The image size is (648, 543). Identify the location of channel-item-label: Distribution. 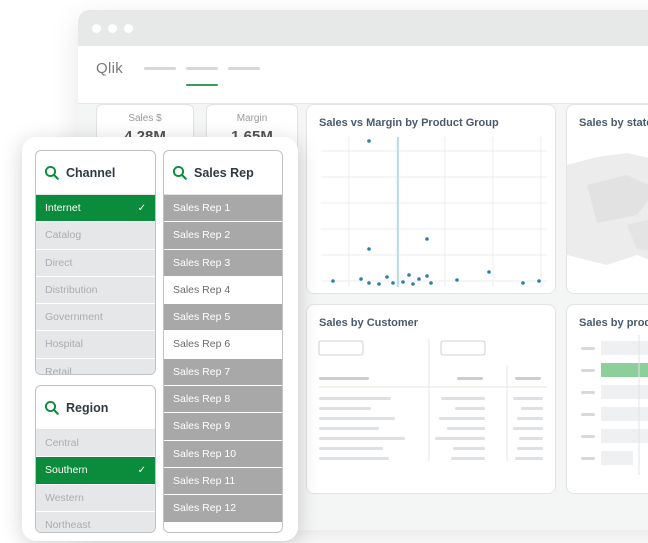
(71, 289).